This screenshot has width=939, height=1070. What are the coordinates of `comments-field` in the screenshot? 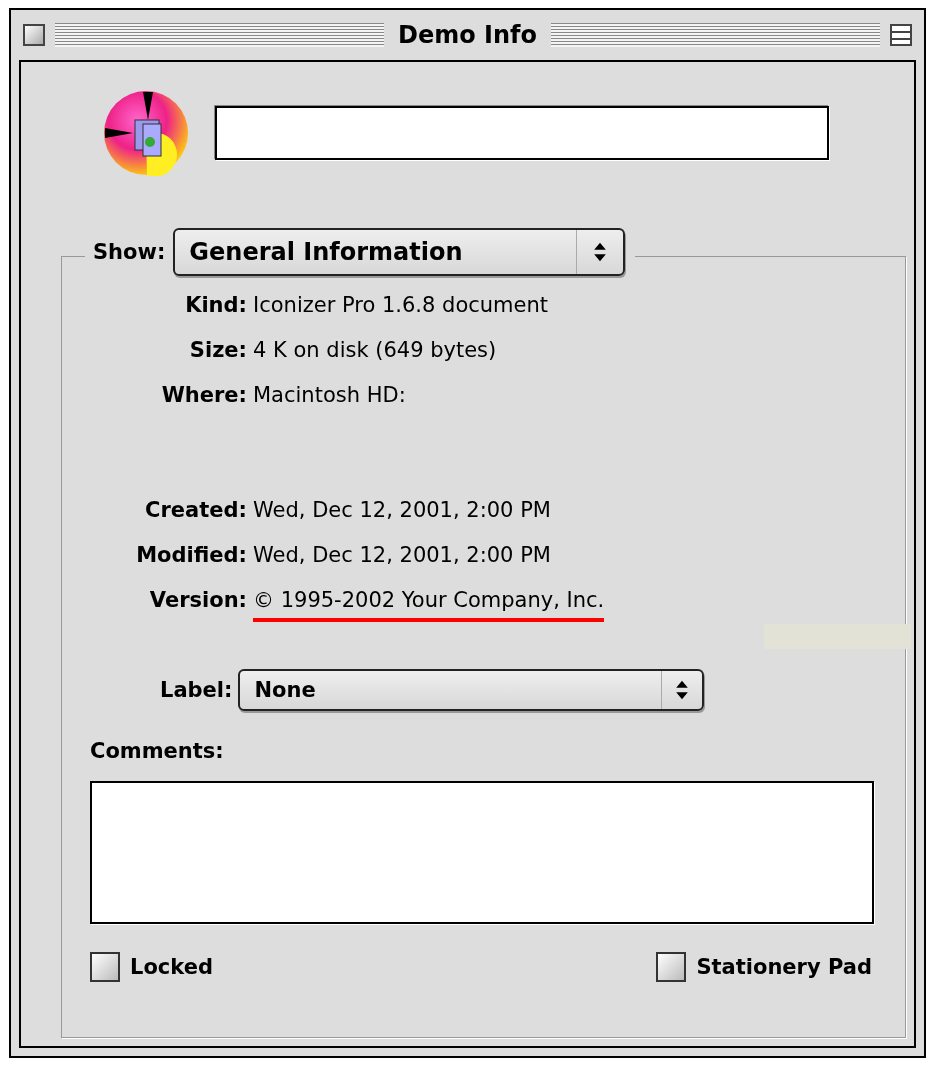 It's located at (482, 852).